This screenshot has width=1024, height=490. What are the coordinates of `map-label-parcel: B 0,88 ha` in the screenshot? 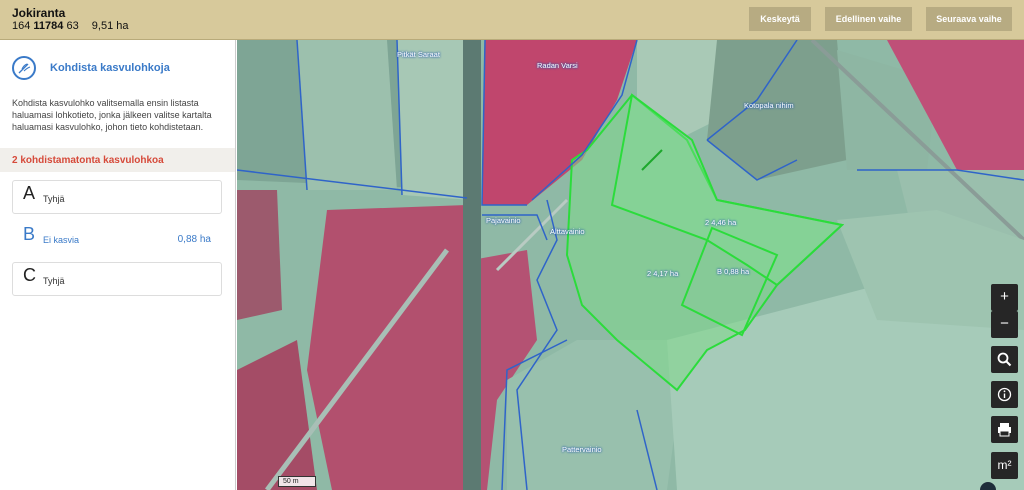 It's located at (733, 271).